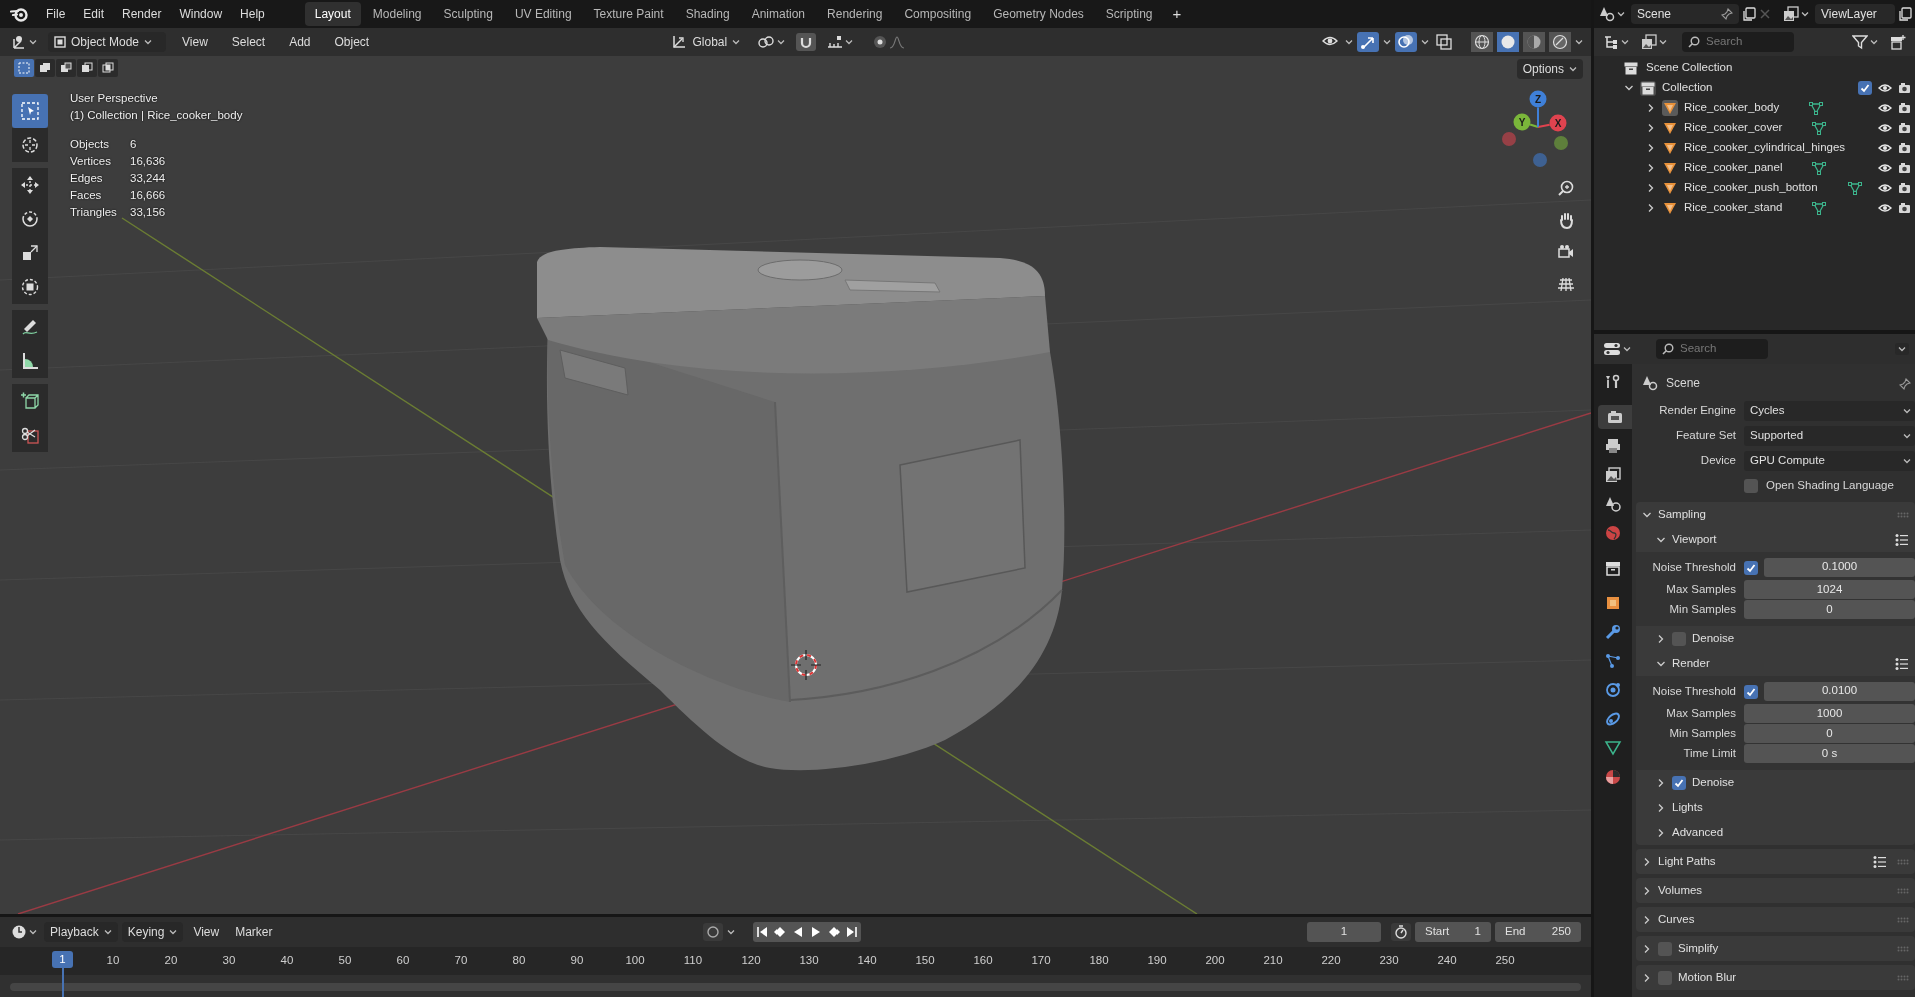 This screenshot has width=1915, height=997. Describe the element at coordinates (332, 14) in the screenshot. I see `workspace-tab: Layout` at that location.